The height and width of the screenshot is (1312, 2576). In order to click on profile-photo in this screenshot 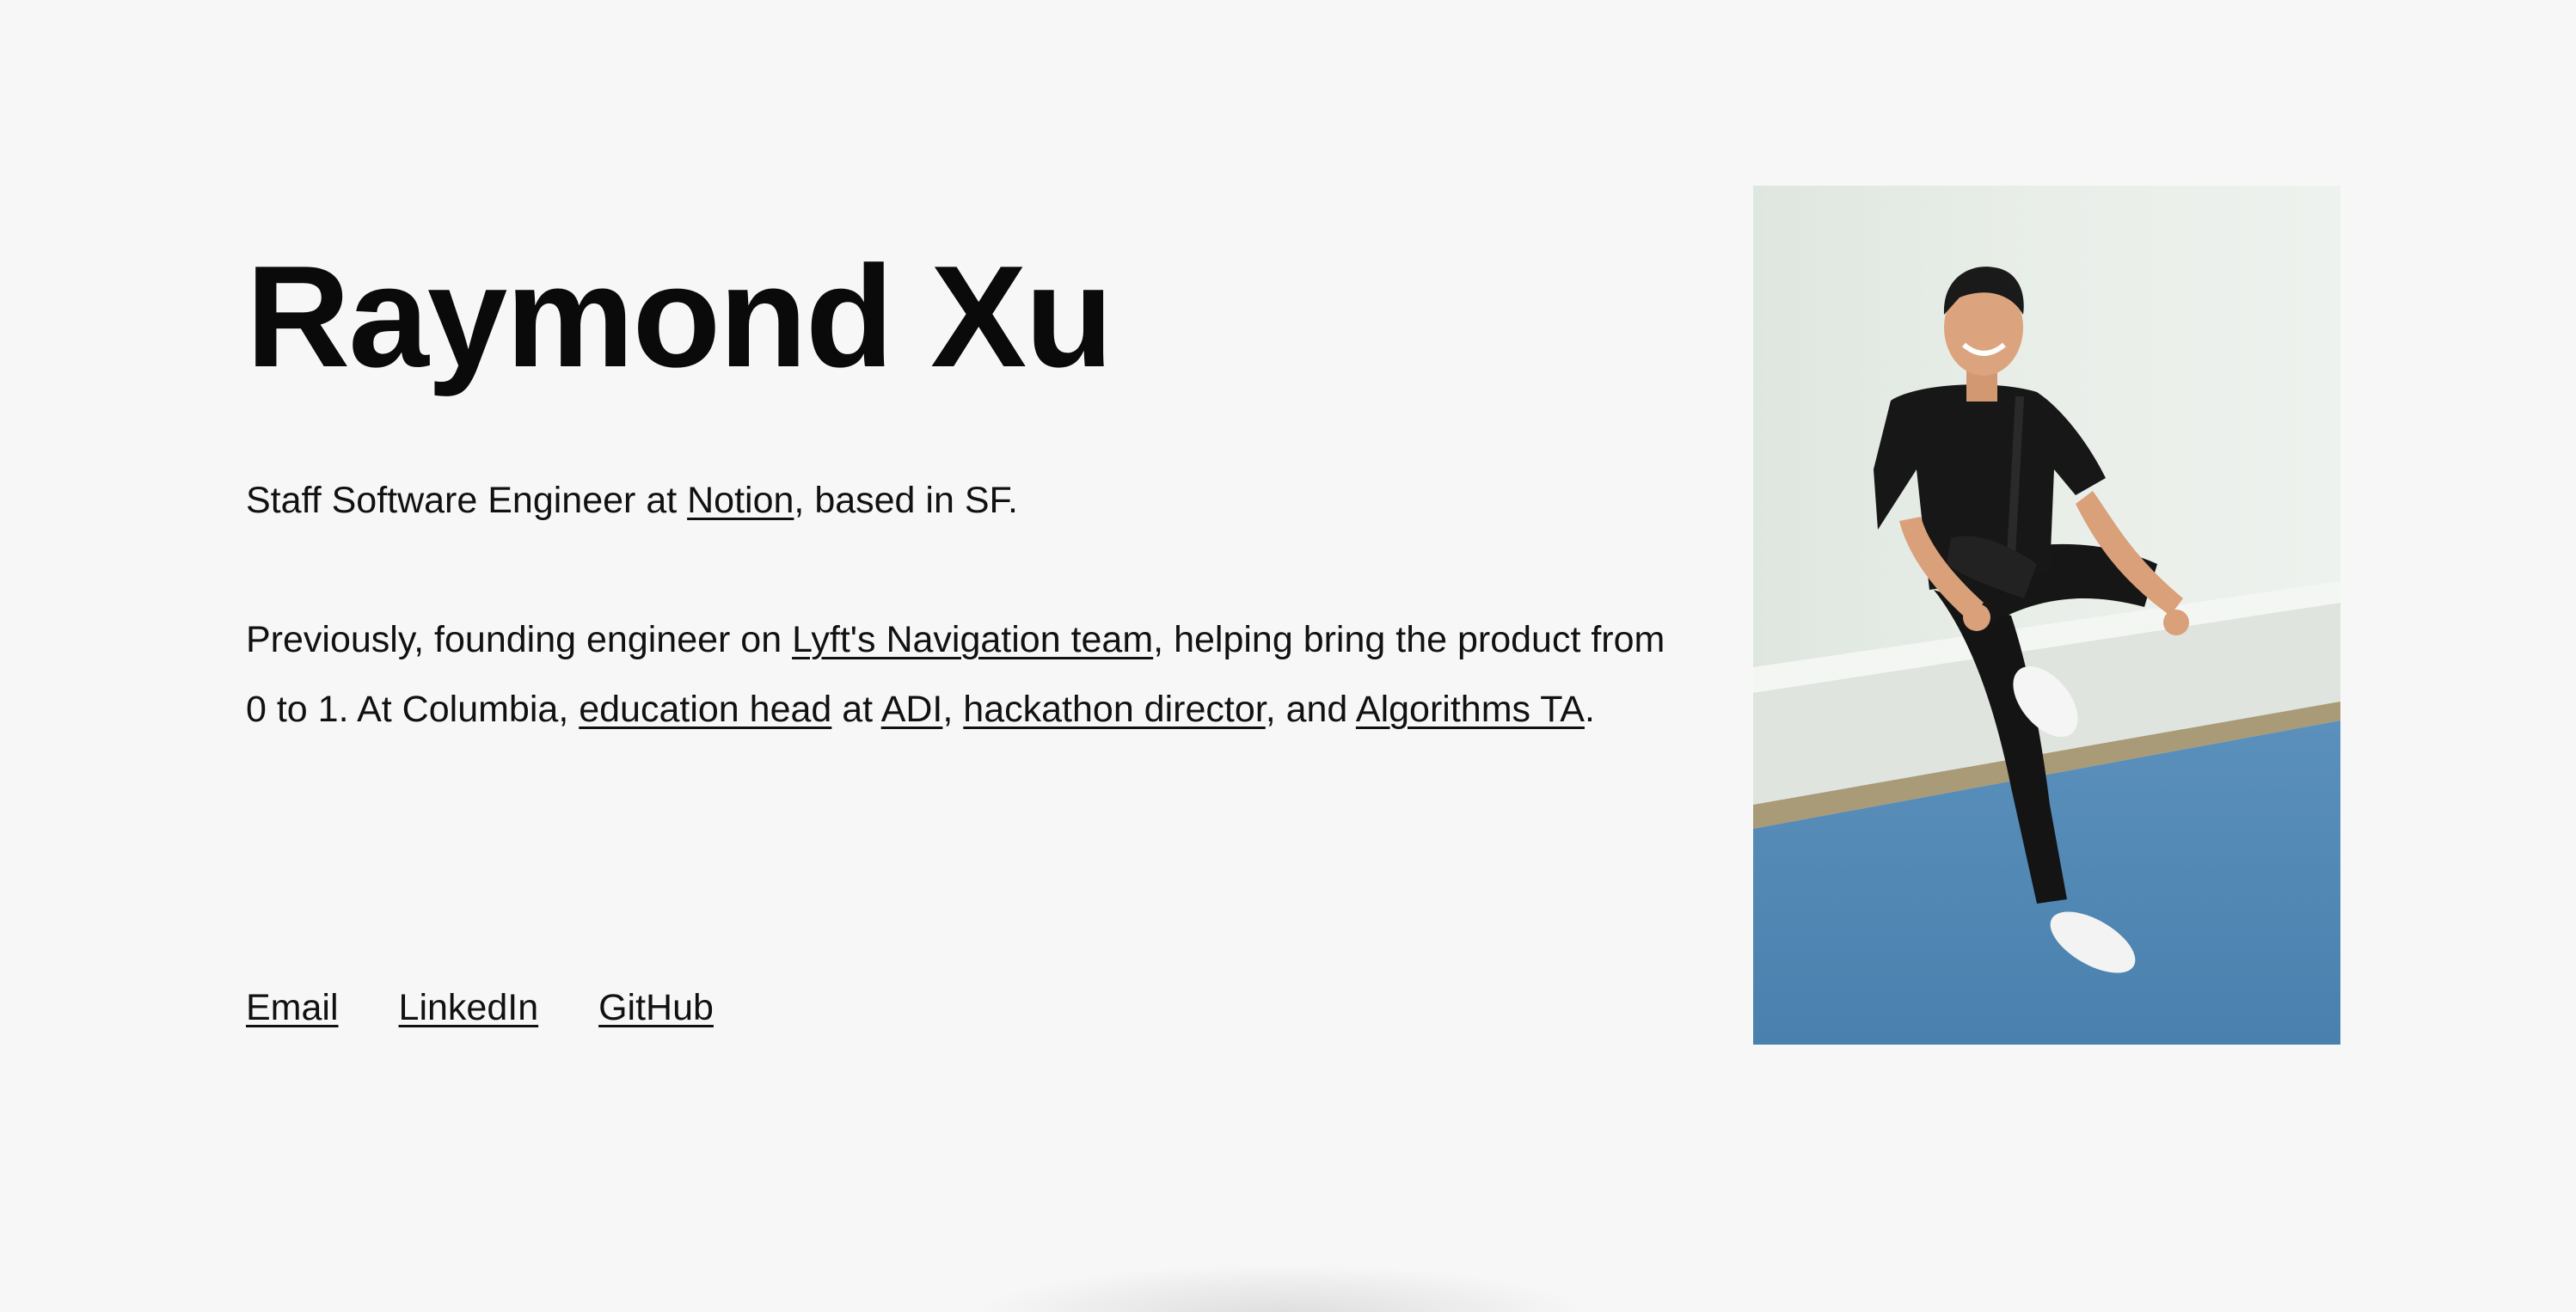, I will do `click(2046, 615)`.